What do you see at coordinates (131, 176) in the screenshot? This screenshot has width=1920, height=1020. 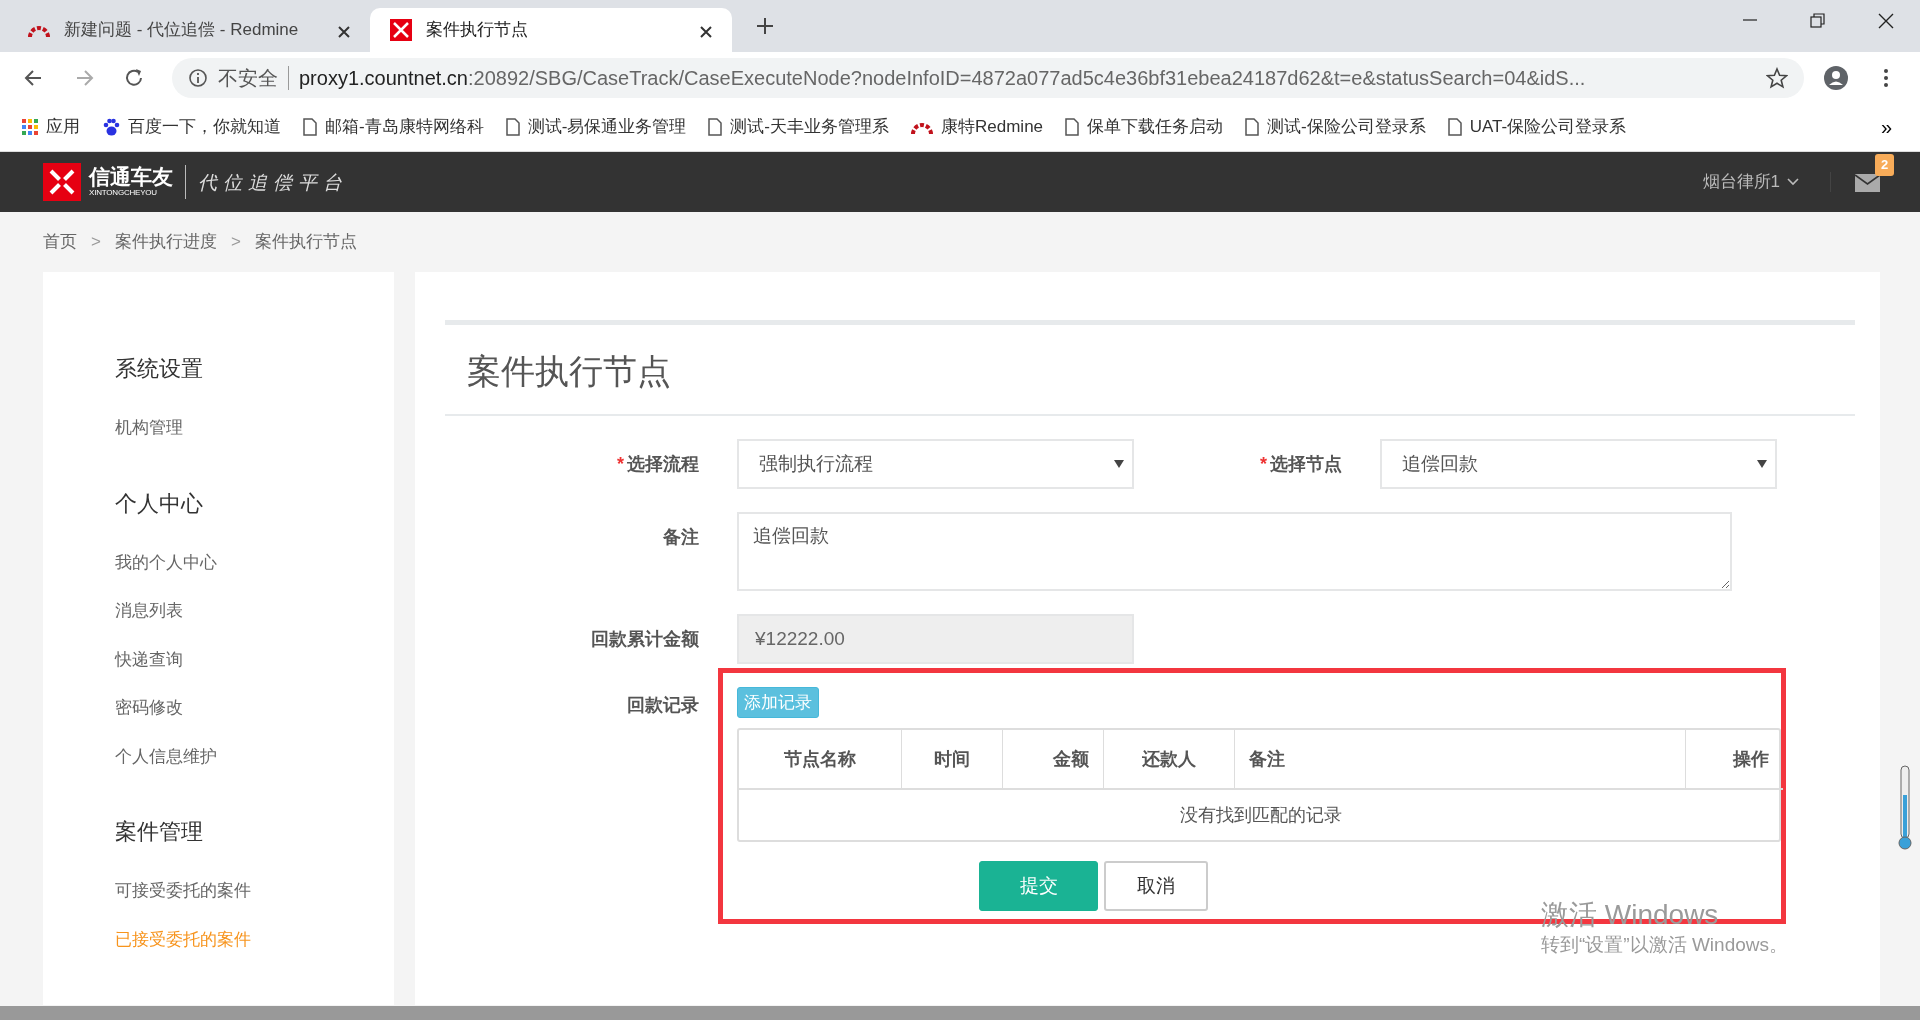 I see `brand-name: 信通车友` at bounding box center [131, 176].